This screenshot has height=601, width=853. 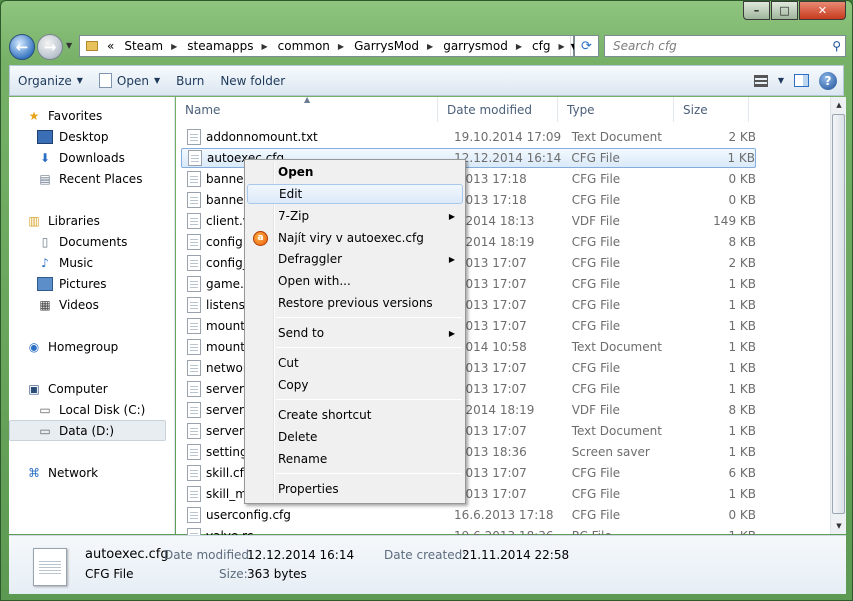 What do you see at coordinates (490, 347) in the screenshot?
I see `file-date: .2014 10:58` at bounding box center [490, 347].